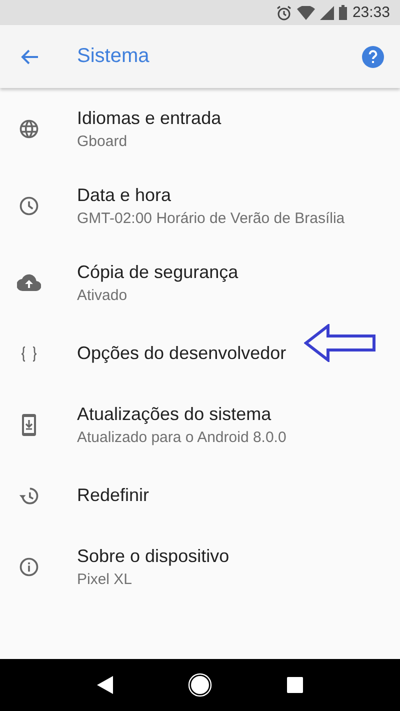 The image size is (400, 711). I want to click on item-title: Data e hora, so click(124, 195).